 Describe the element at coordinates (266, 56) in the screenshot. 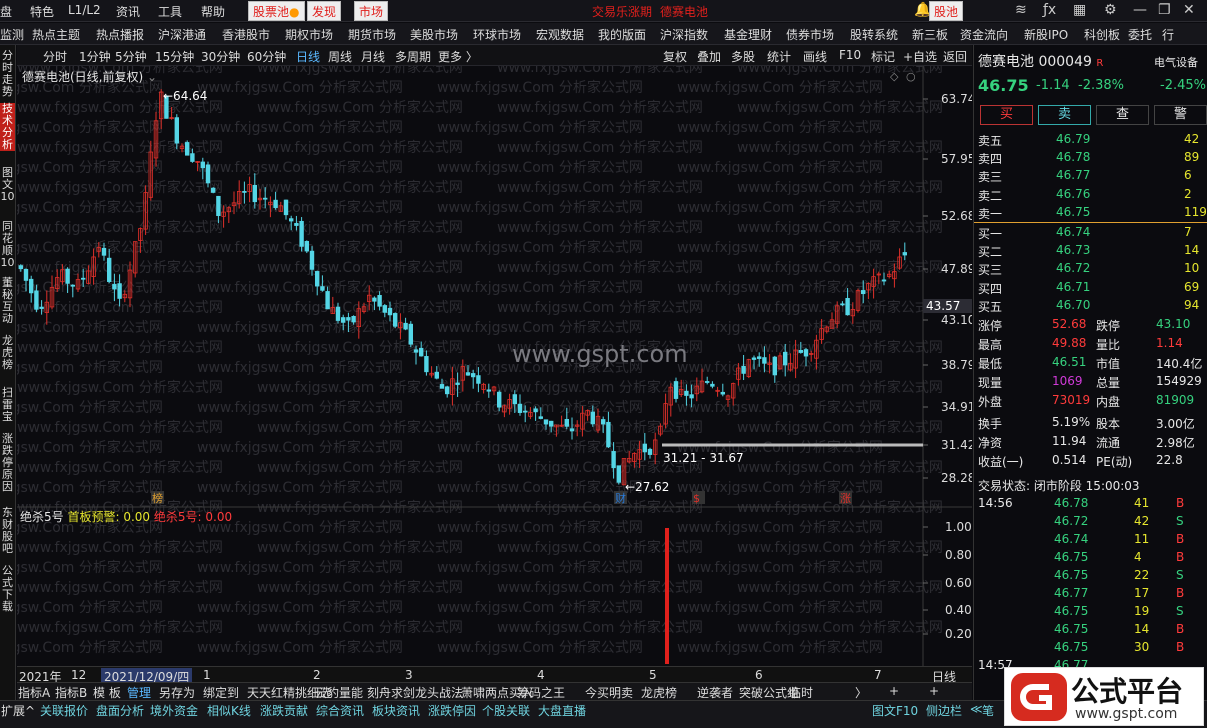

I see `period-tab: 60分钟` at that location.